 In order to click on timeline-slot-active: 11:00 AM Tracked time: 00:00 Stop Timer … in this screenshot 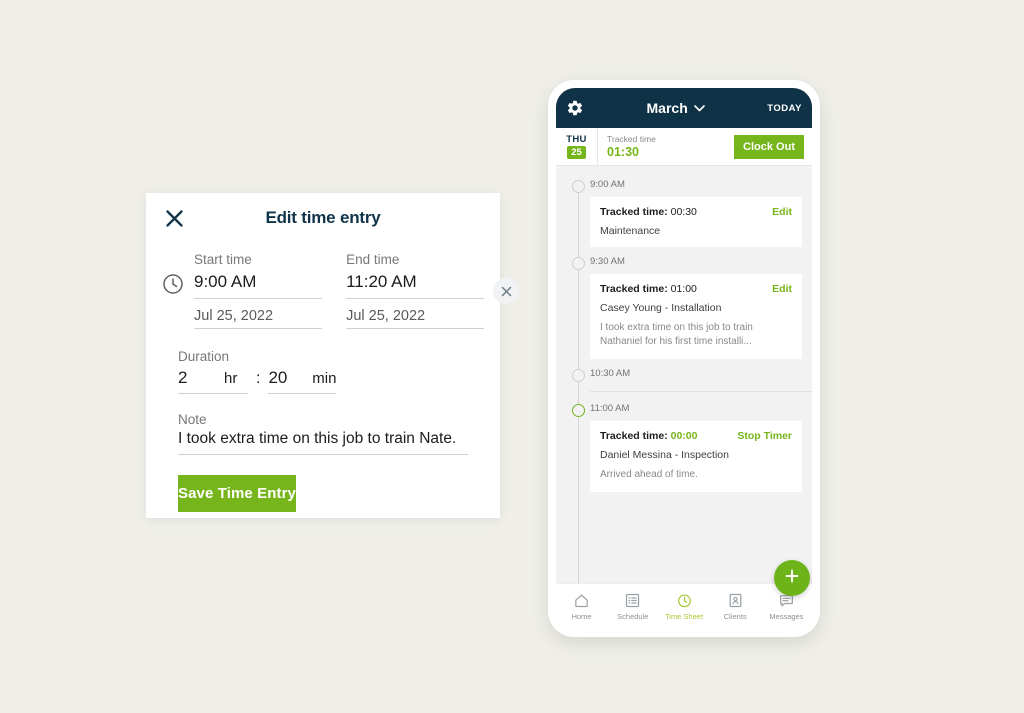, I will do `click(684, 447)`.